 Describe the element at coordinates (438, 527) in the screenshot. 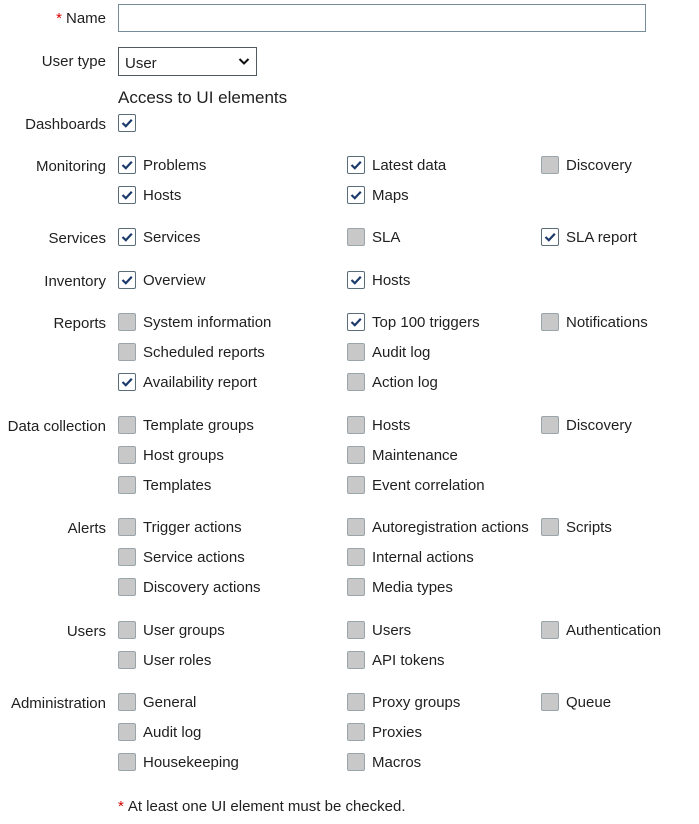

I see `checkbox-autoregistration-actions: Autoregistration actions` at that location.